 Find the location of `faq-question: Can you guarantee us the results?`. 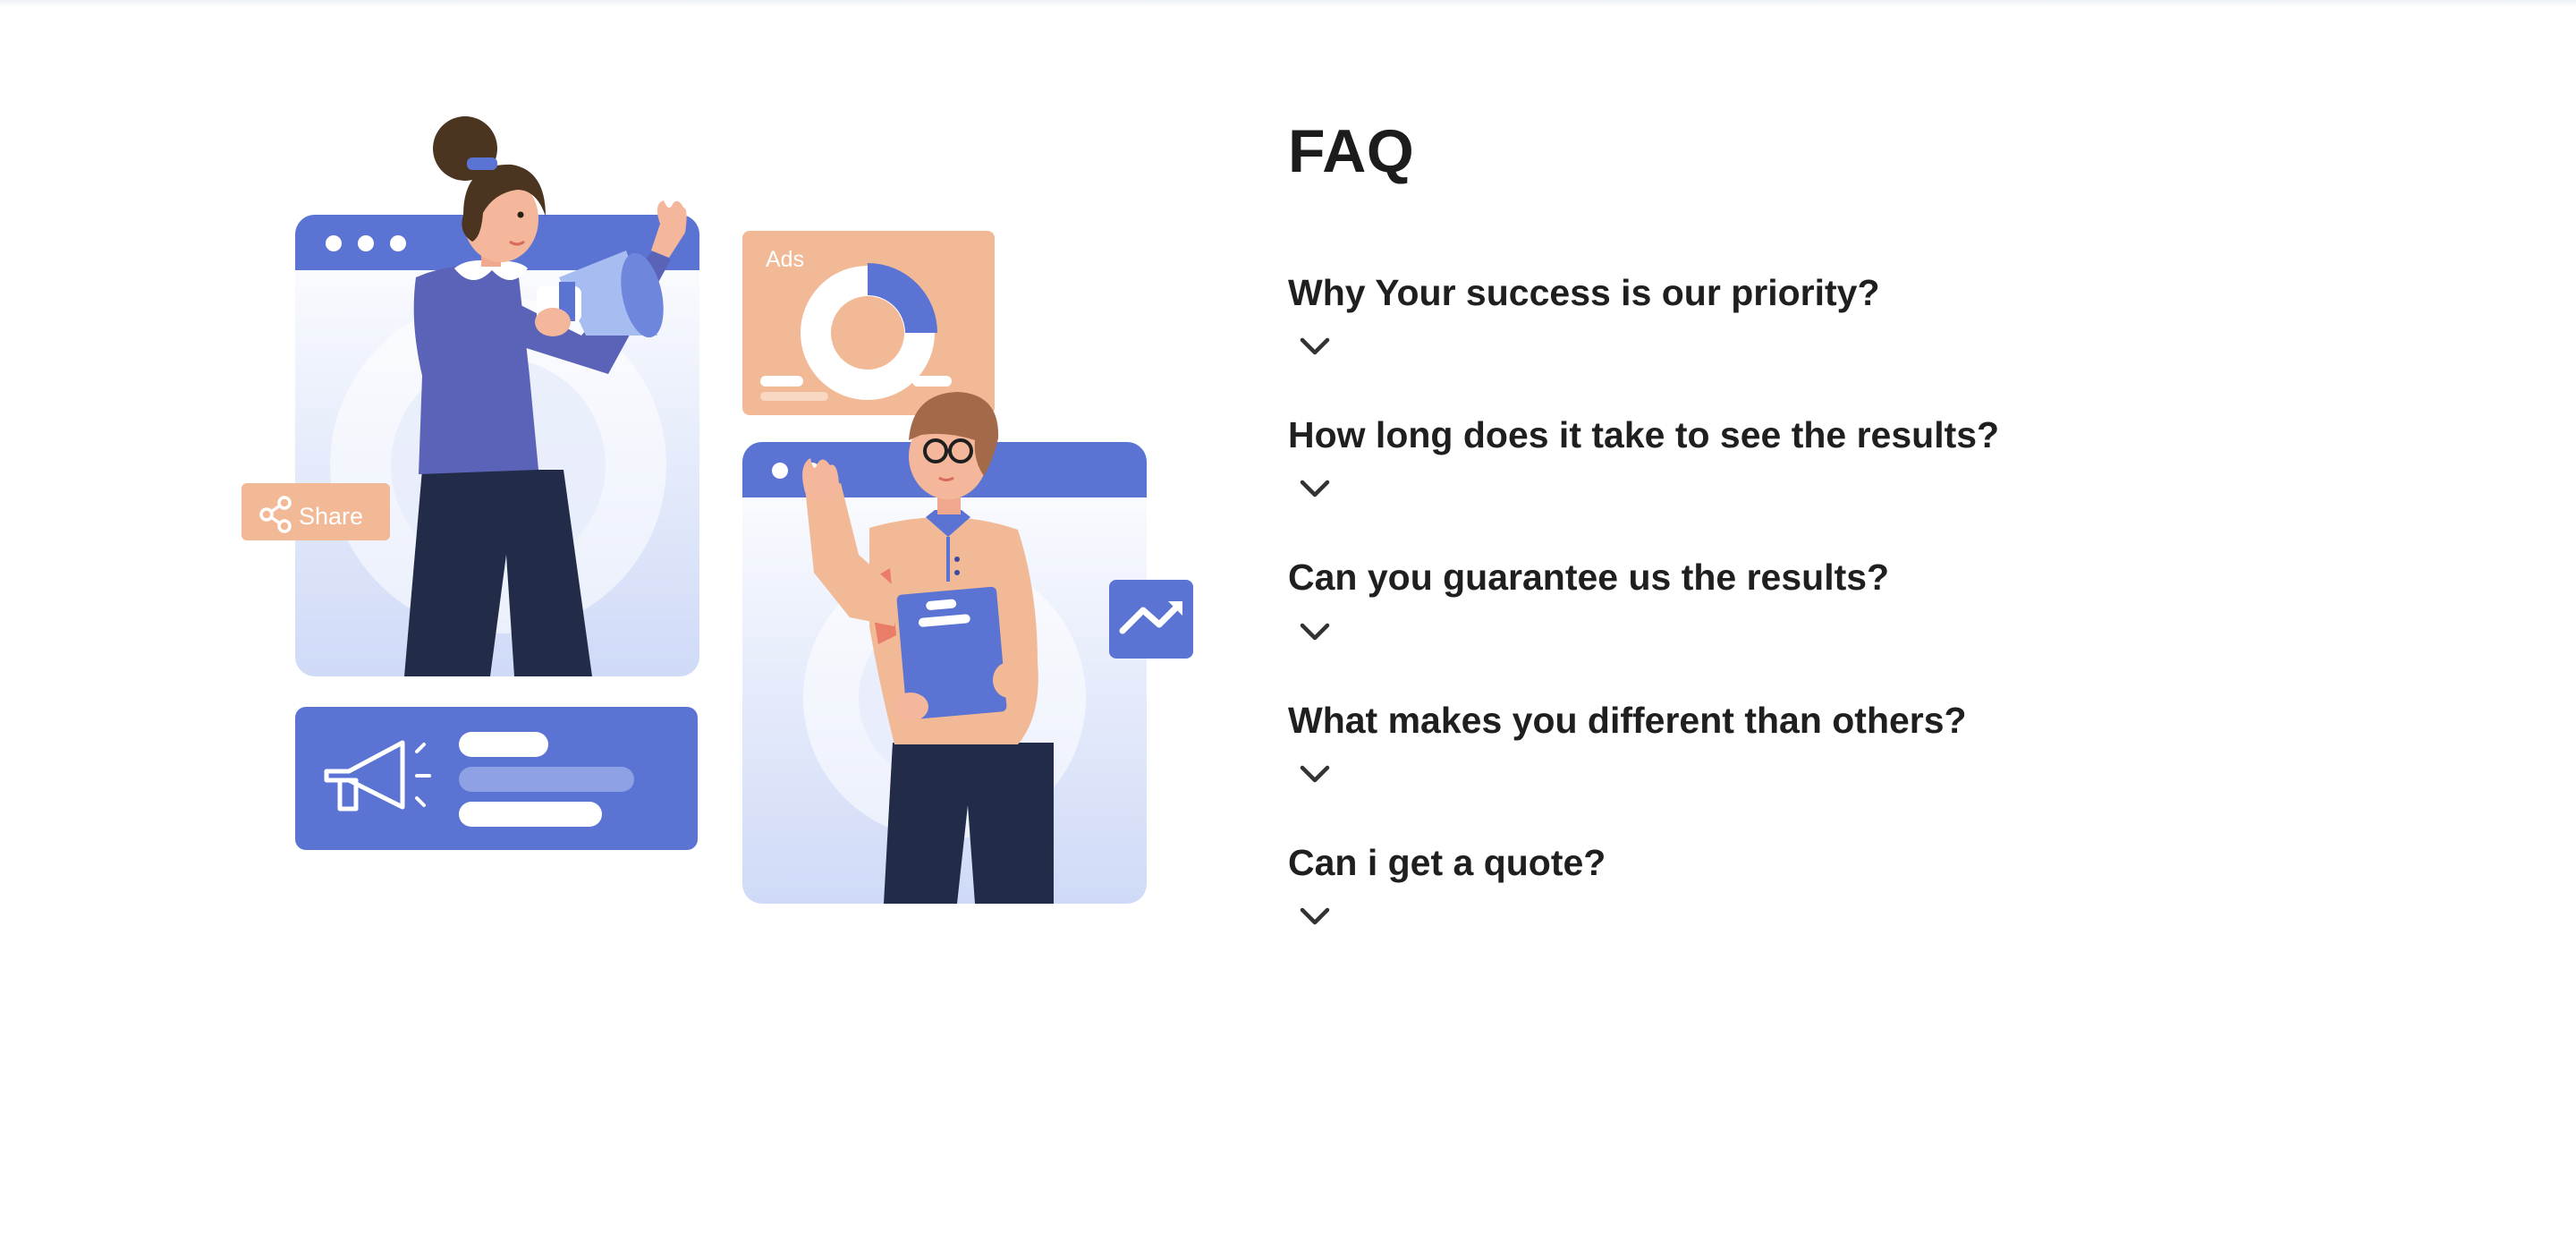

faq-question: Can you guarantee us the results? is located at coordinates (1824, 577).